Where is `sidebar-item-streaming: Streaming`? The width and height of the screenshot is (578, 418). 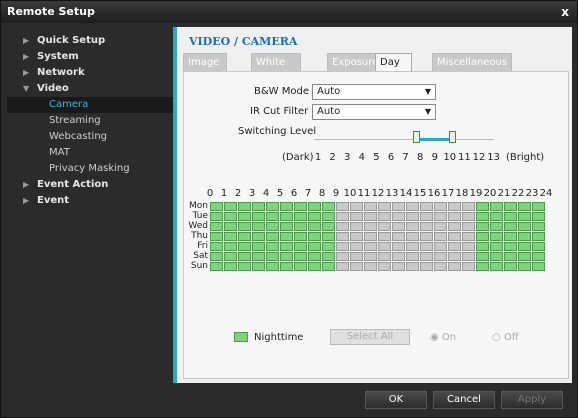 sidebar-item-streaming: Streaming is located at coordinates (90, 121).